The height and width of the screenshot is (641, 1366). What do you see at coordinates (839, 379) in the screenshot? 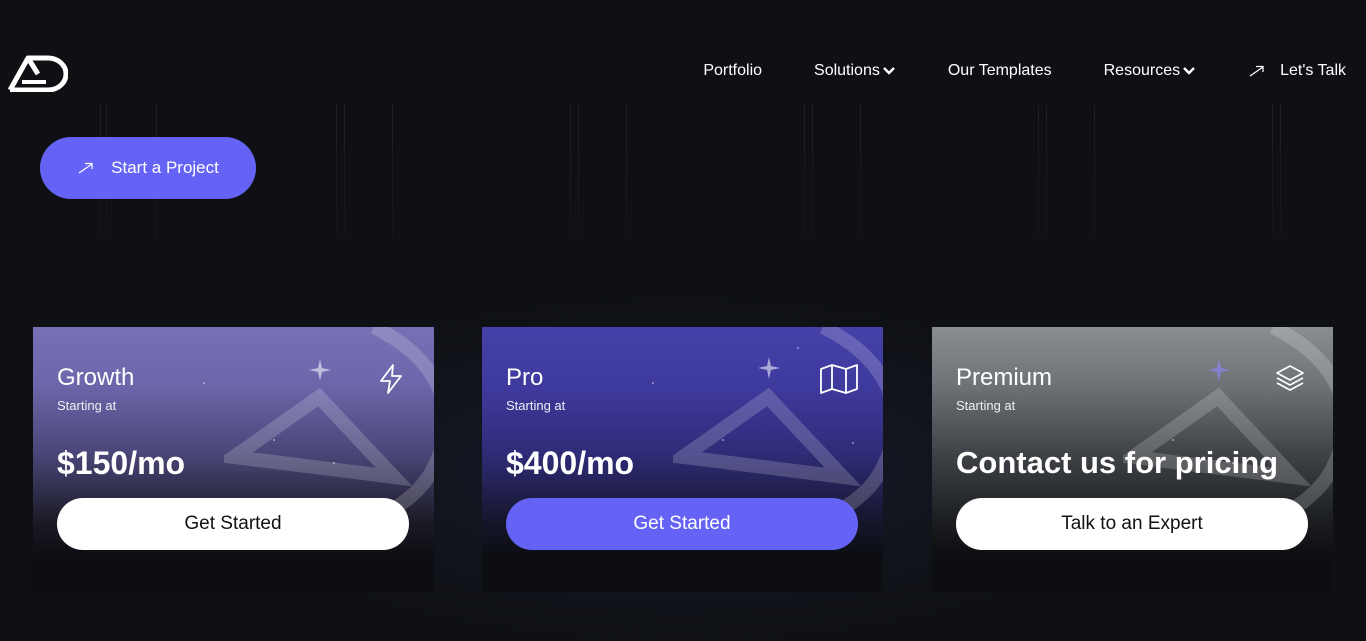
I see `map-icon` at bounding box center [839, 379].